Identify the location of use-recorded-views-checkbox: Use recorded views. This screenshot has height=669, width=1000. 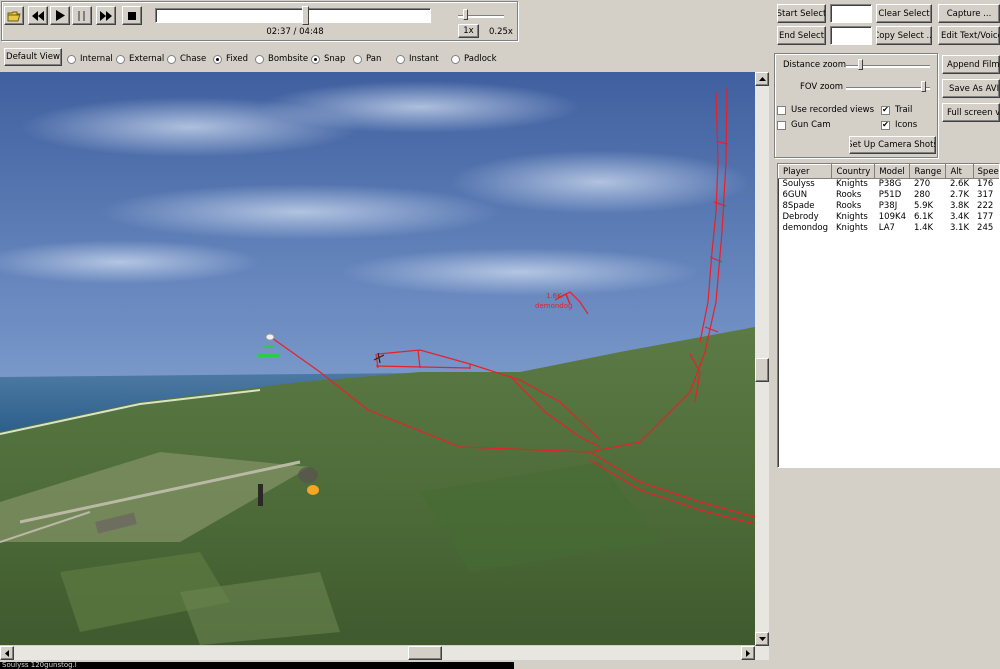
(825, 110).